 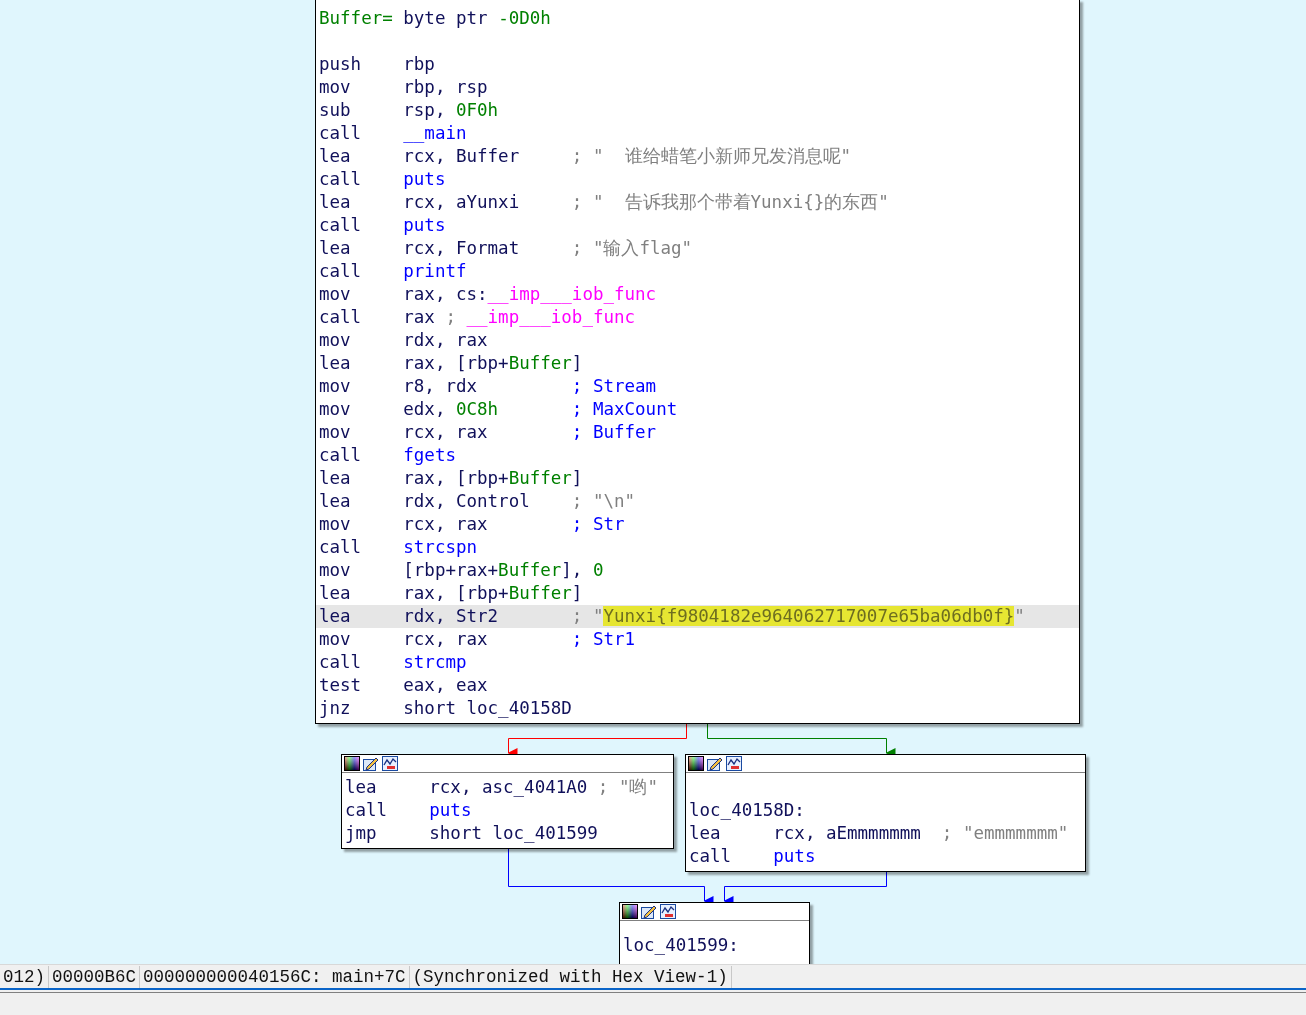 I want to click on code-block: loc_40158D: lea rcx, aEmmmmmmm ; "emmmmmmm" call puts, so click(x=885, y=813).